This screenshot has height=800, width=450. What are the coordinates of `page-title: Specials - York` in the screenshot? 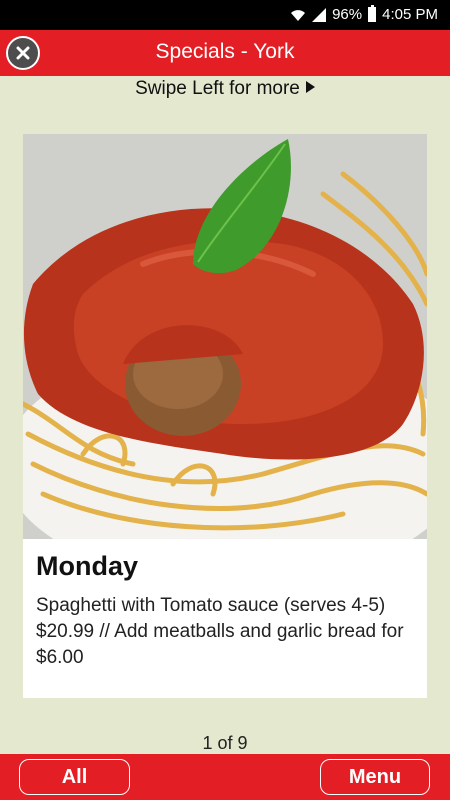 It's located at (225, 51).